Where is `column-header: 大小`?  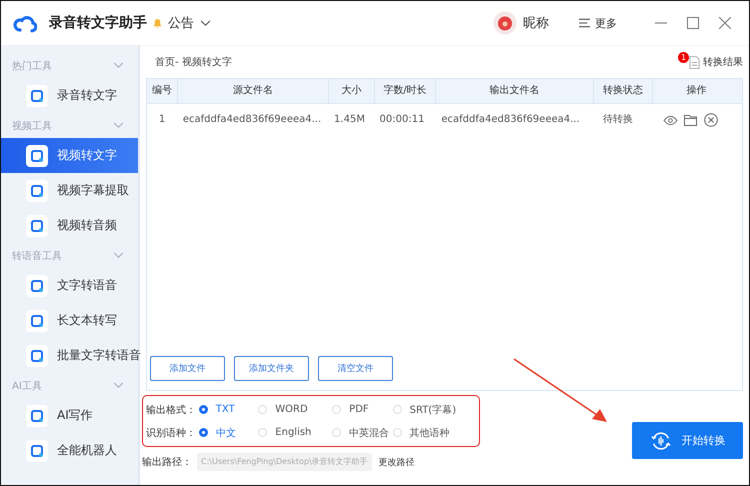 column-header: 大小 is located at coordinates (352, 91).